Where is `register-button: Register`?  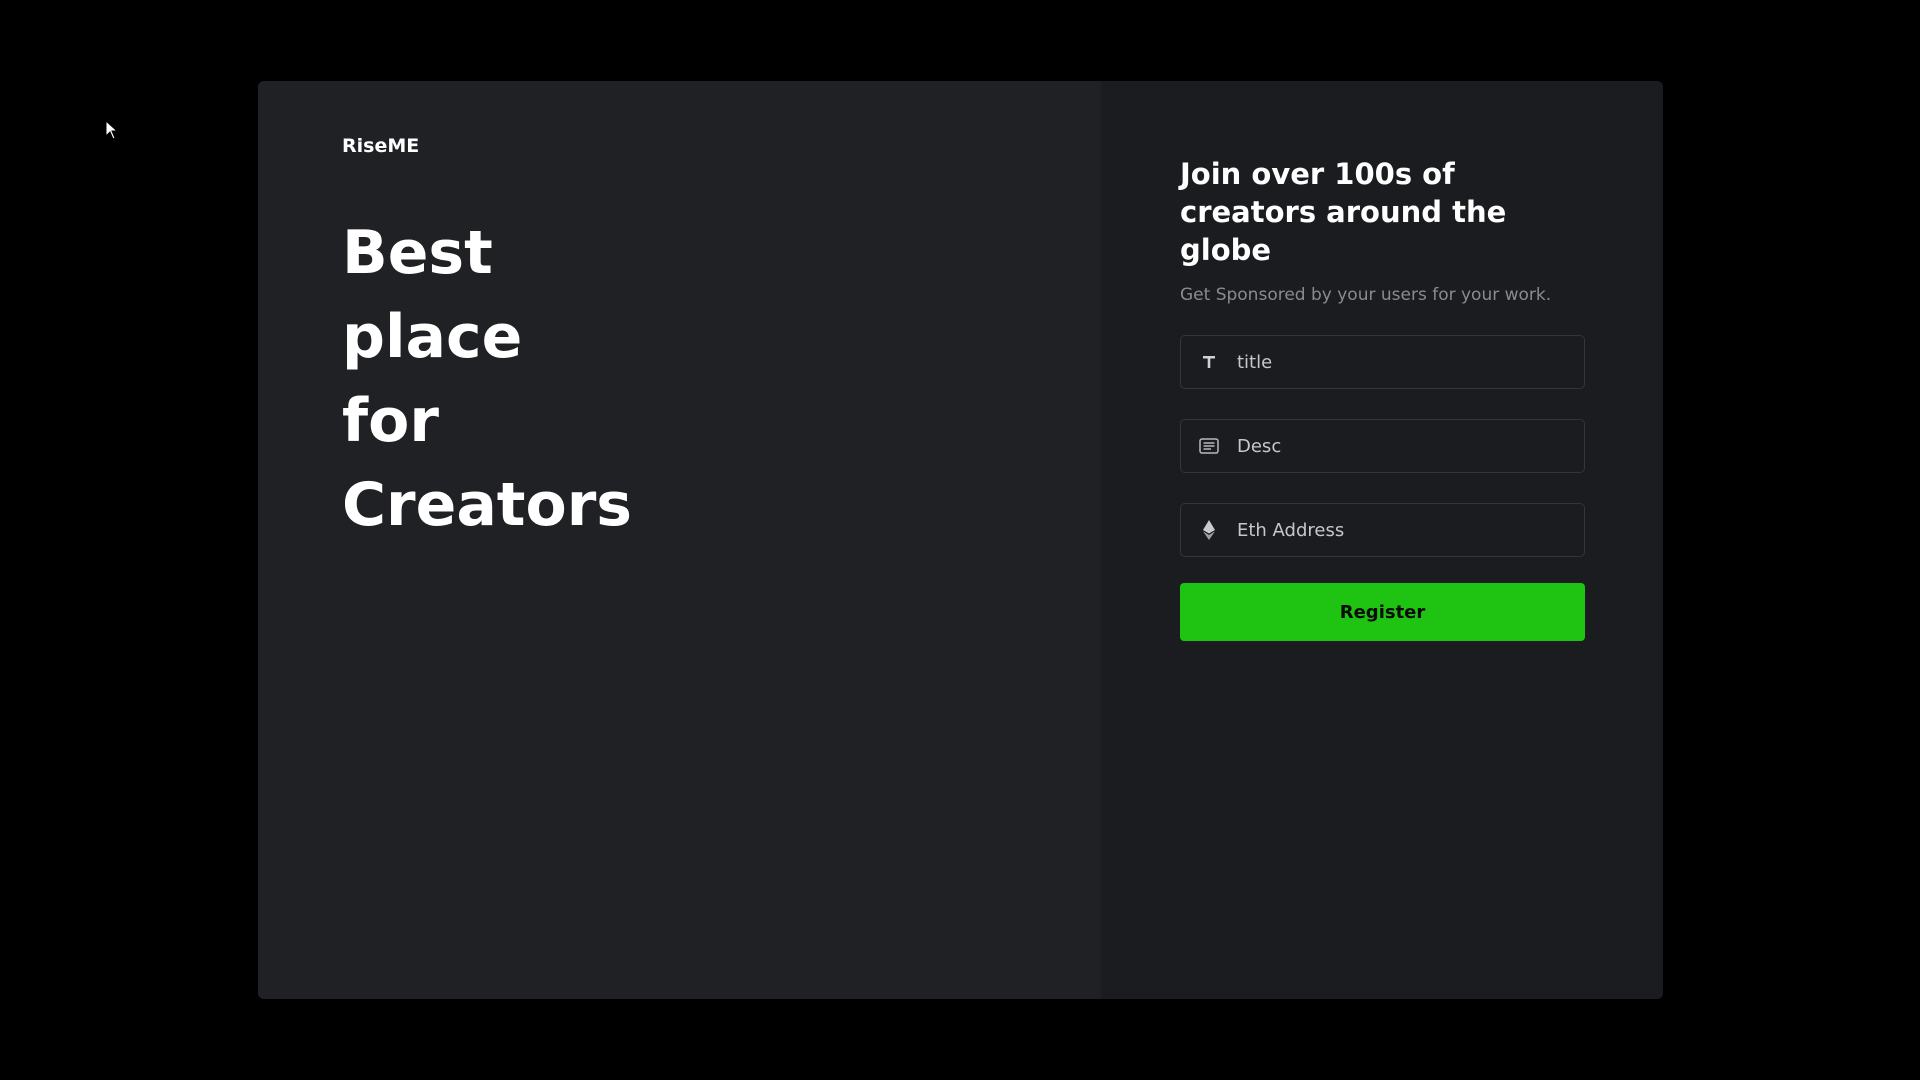 register-button: Register is located at coordinates (1382, 612).